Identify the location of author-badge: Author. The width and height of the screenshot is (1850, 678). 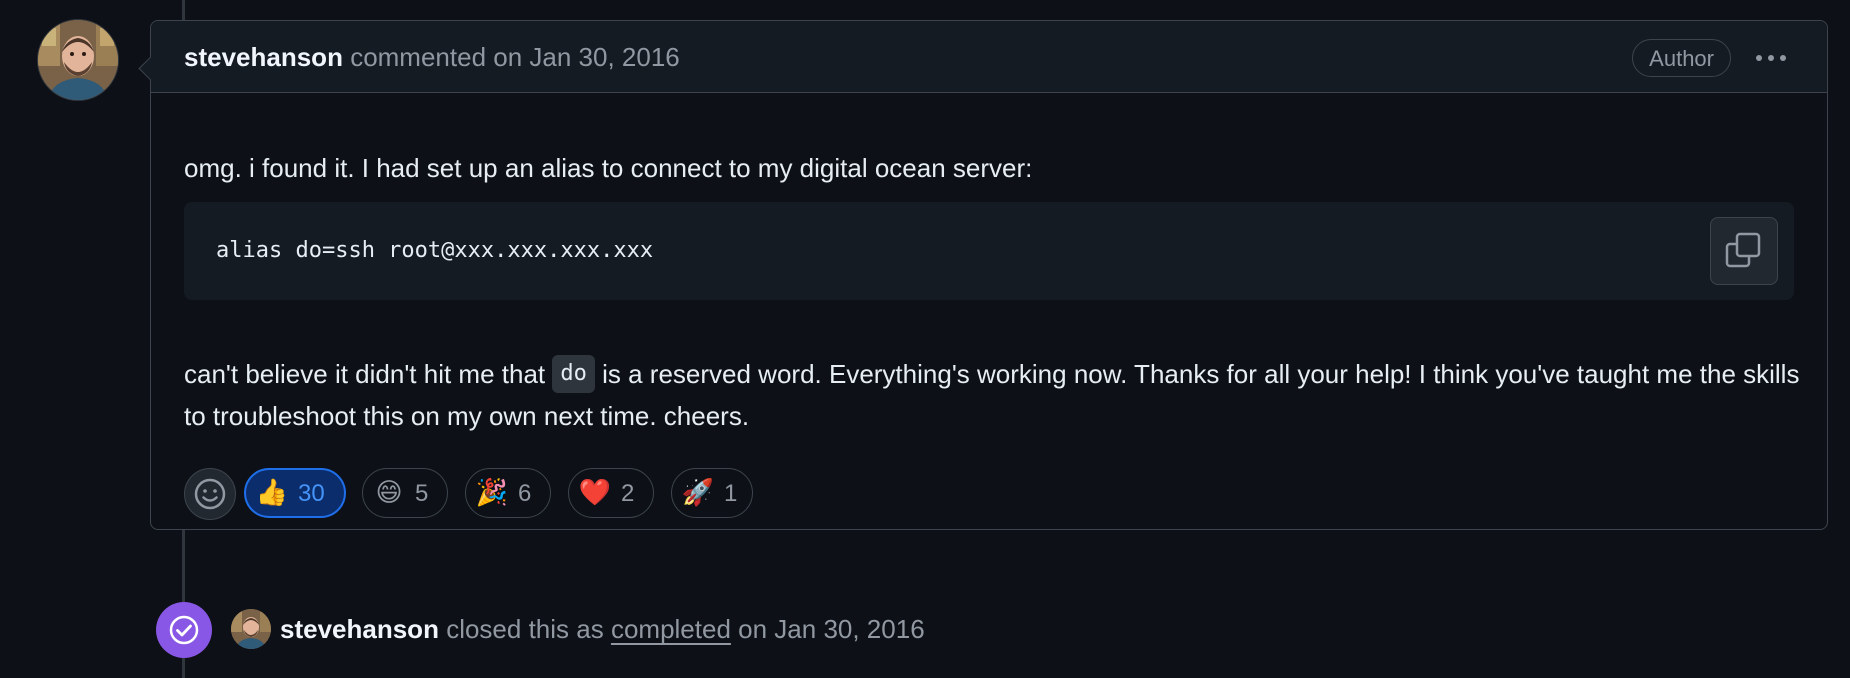
(1681, 58).